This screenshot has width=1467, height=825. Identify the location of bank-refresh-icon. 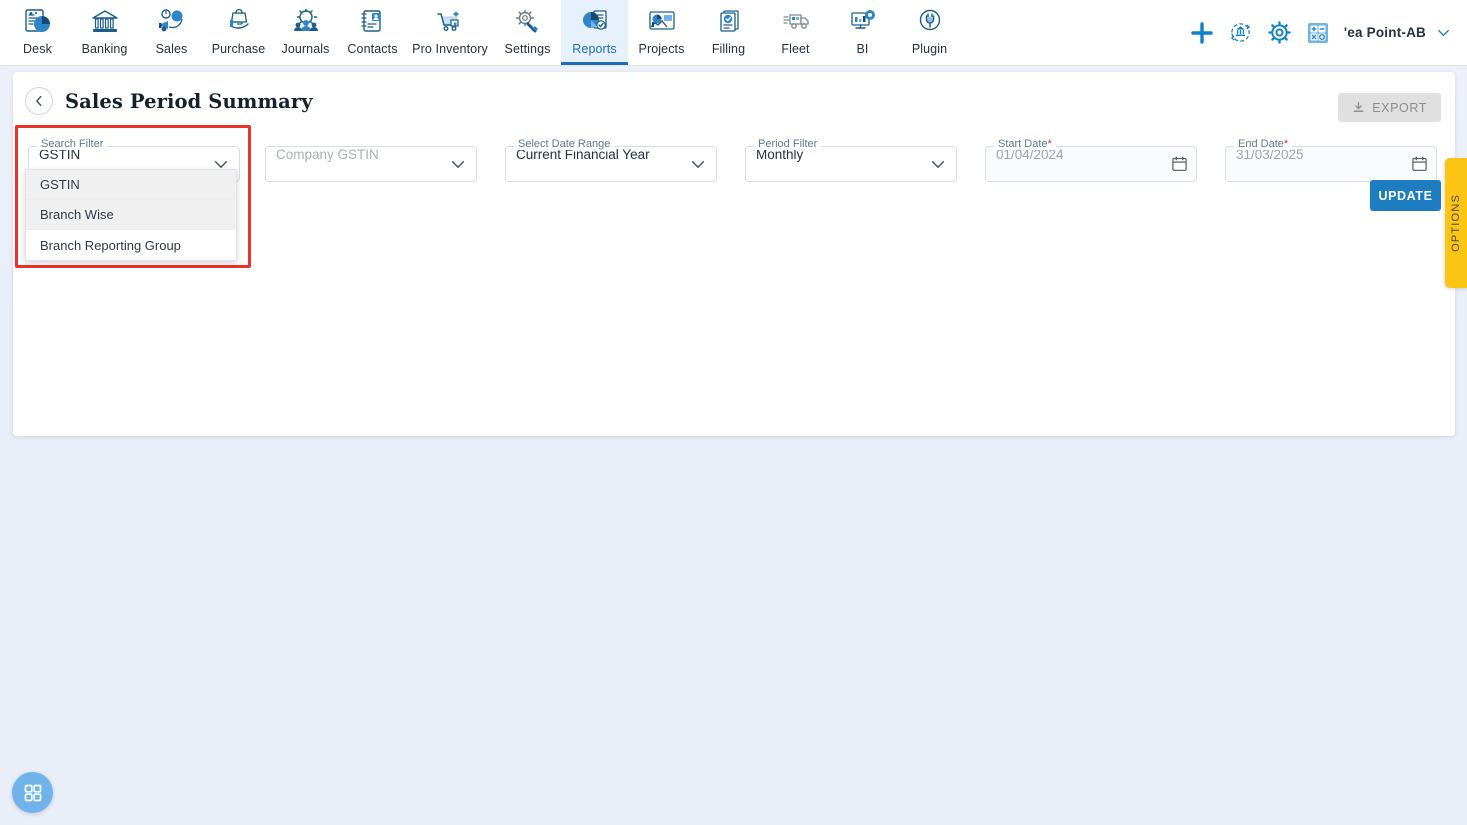
(1240, 32).